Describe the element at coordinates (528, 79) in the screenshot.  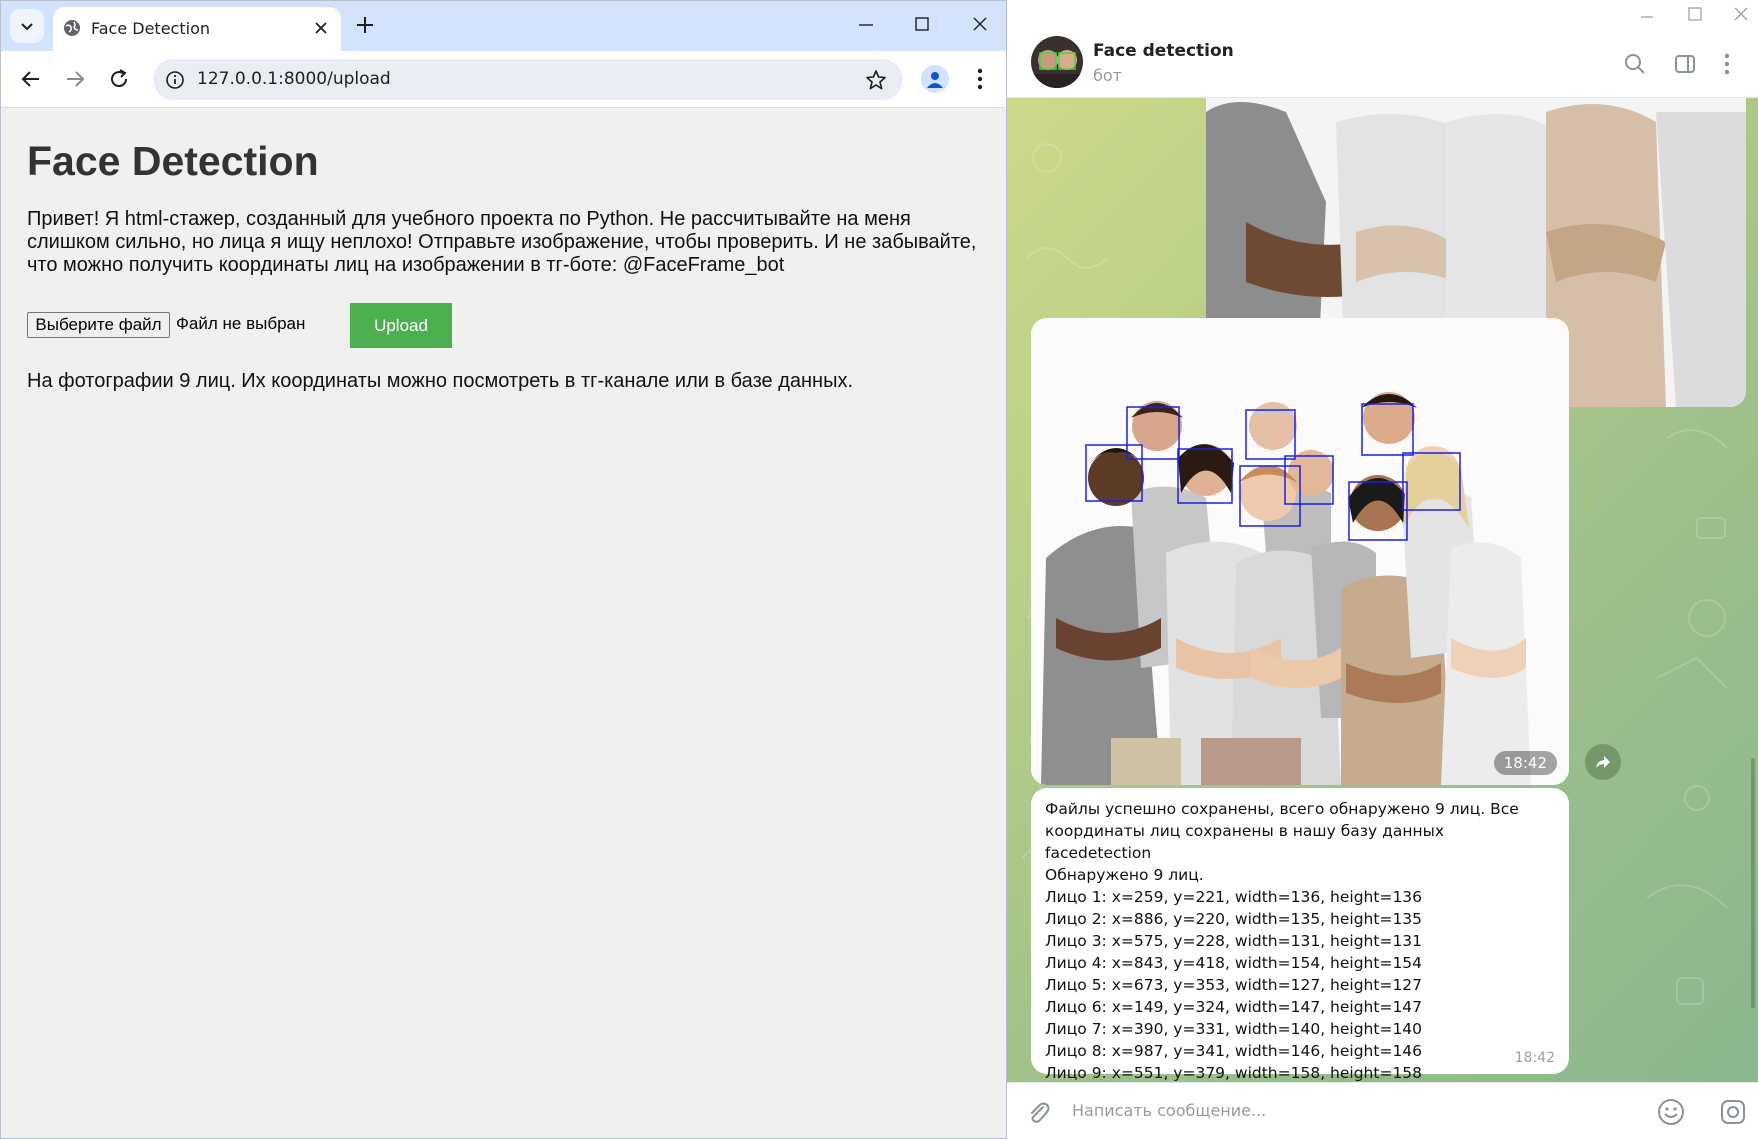
I see `address-bar: 127.0.0.1:8000/upload` at that location.